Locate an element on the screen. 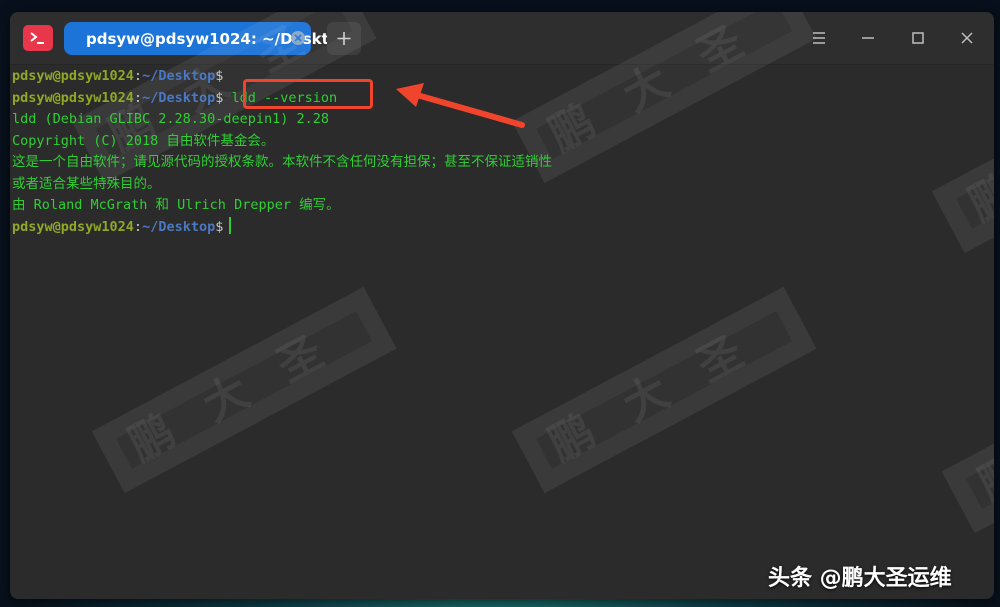  output-line: ldd (Debian GLIBC 2.28.30-deepin1) 2.28 is located at coordinates (170, 119).